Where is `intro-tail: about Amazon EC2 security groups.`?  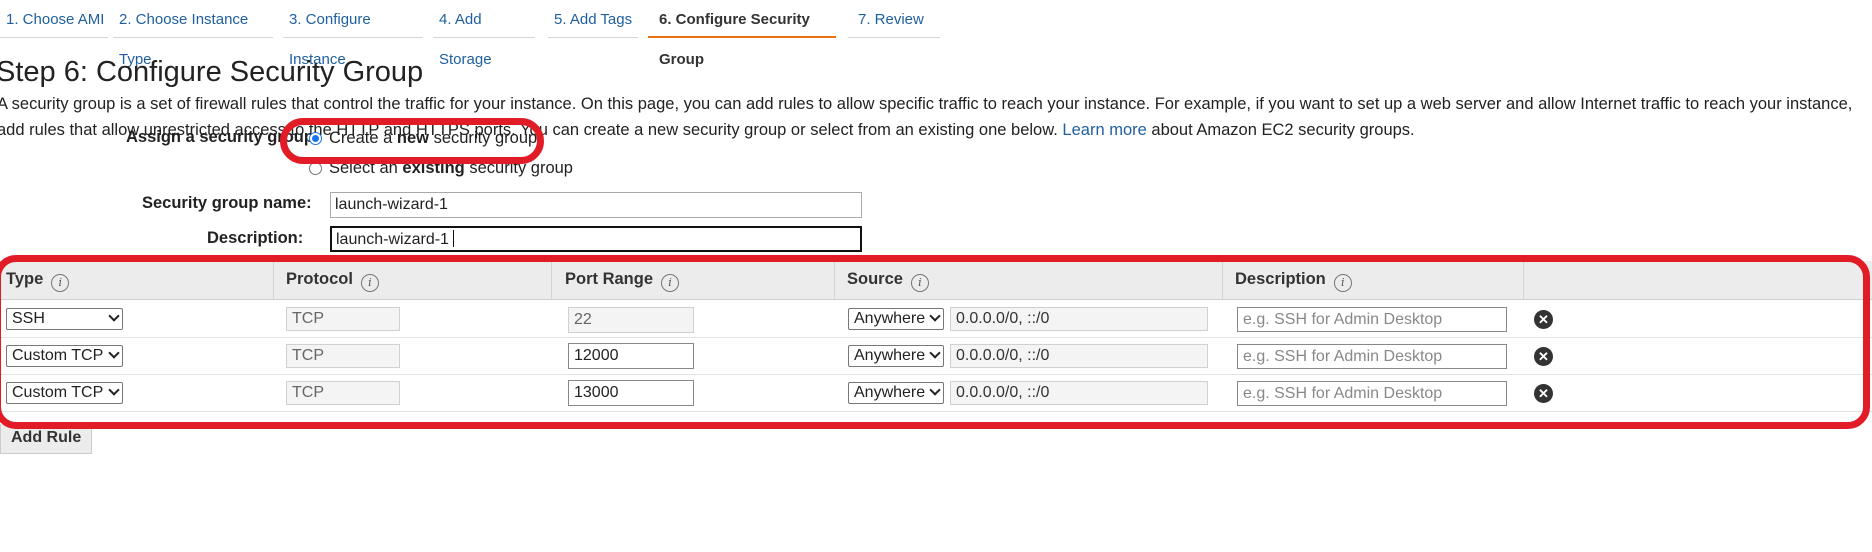
intro-tail: about Amazon EC2 security groups. is located at coordinates (1283, 129).